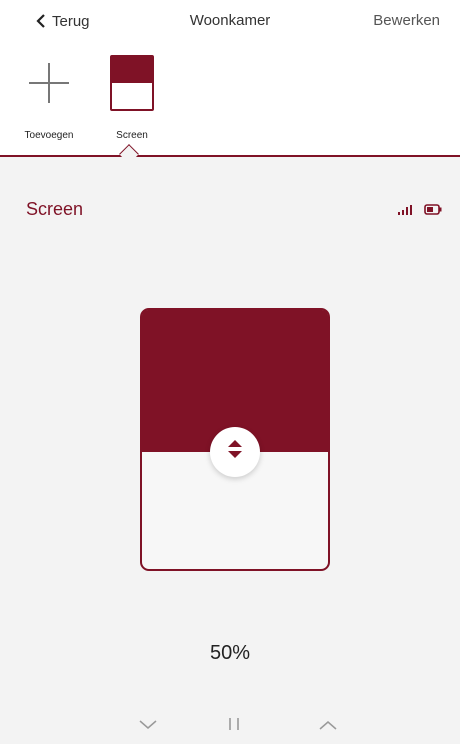  I want to click on status-icons, so click(420, 211).